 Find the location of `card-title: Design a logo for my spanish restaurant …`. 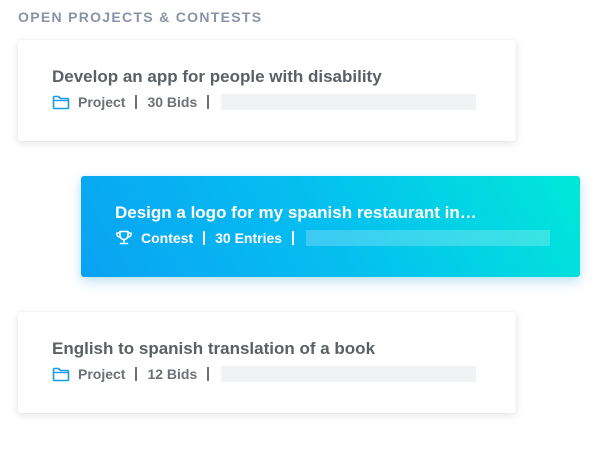

card-title: Design a logo for my spanish restaurant … is located at coordinates (296, 213).